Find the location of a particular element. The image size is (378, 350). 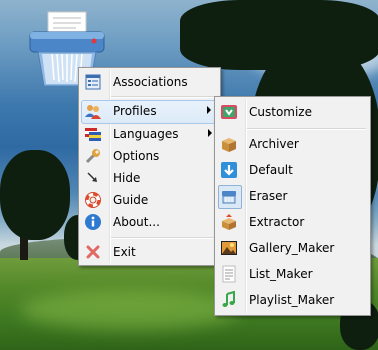

submenu-item-label: Default is located at coordinates (271, 170).